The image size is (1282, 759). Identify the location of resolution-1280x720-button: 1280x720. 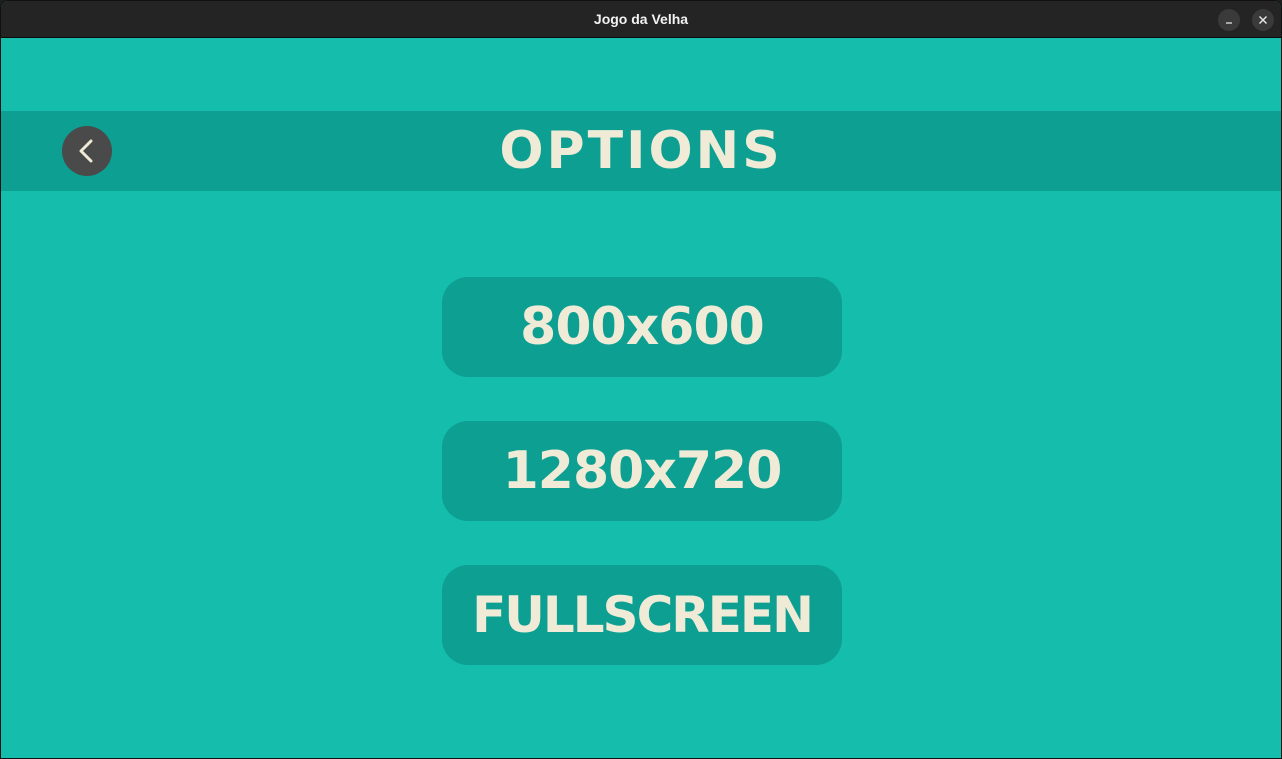
(642, 471).